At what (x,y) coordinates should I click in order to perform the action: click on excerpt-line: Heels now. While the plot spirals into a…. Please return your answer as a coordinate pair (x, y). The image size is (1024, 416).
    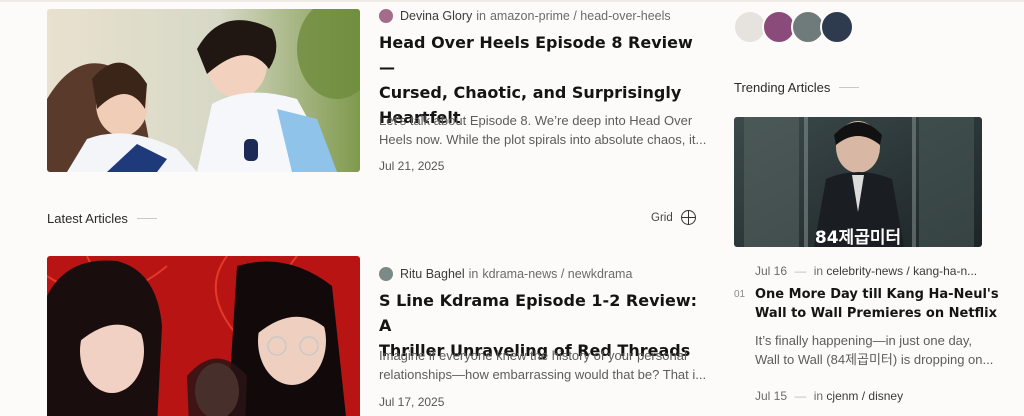
    Looking at the image, I should click on (543, 139).